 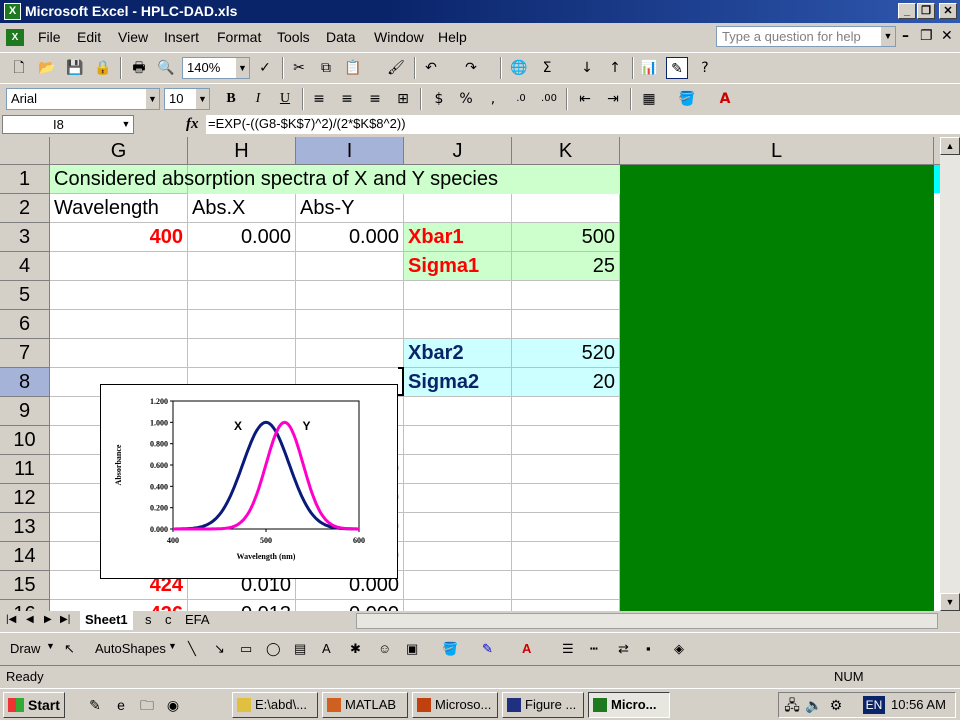 I want to click on autoshapes-menu: AutoShapes, so click(x=130, y=648).